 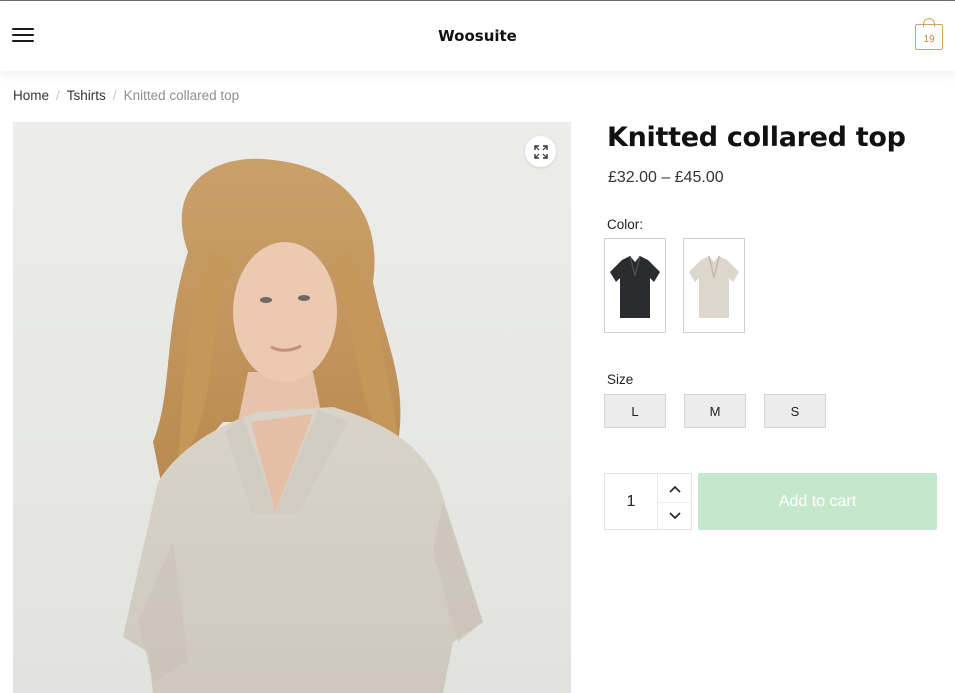 I want to click on chevron-up-icon, so click(x=675, y=488).